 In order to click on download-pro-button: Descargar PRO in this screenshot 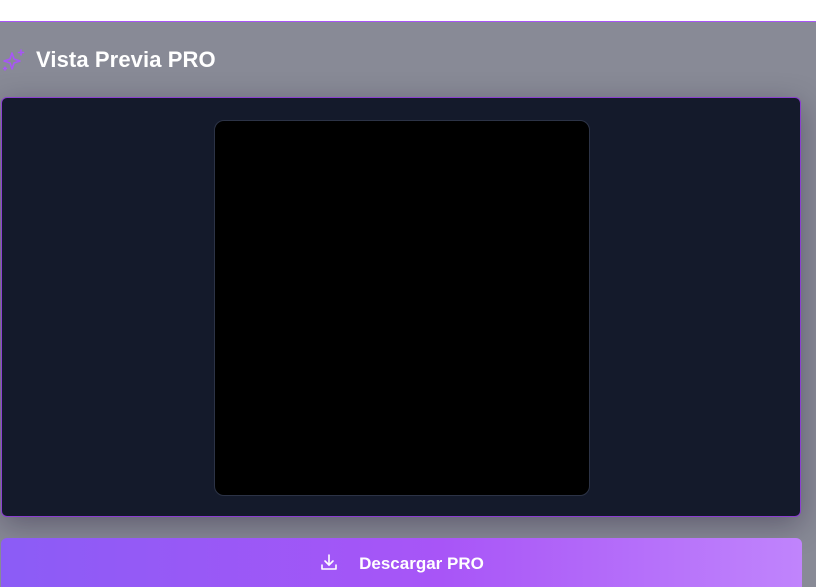, I will do `click(401, 562)`.